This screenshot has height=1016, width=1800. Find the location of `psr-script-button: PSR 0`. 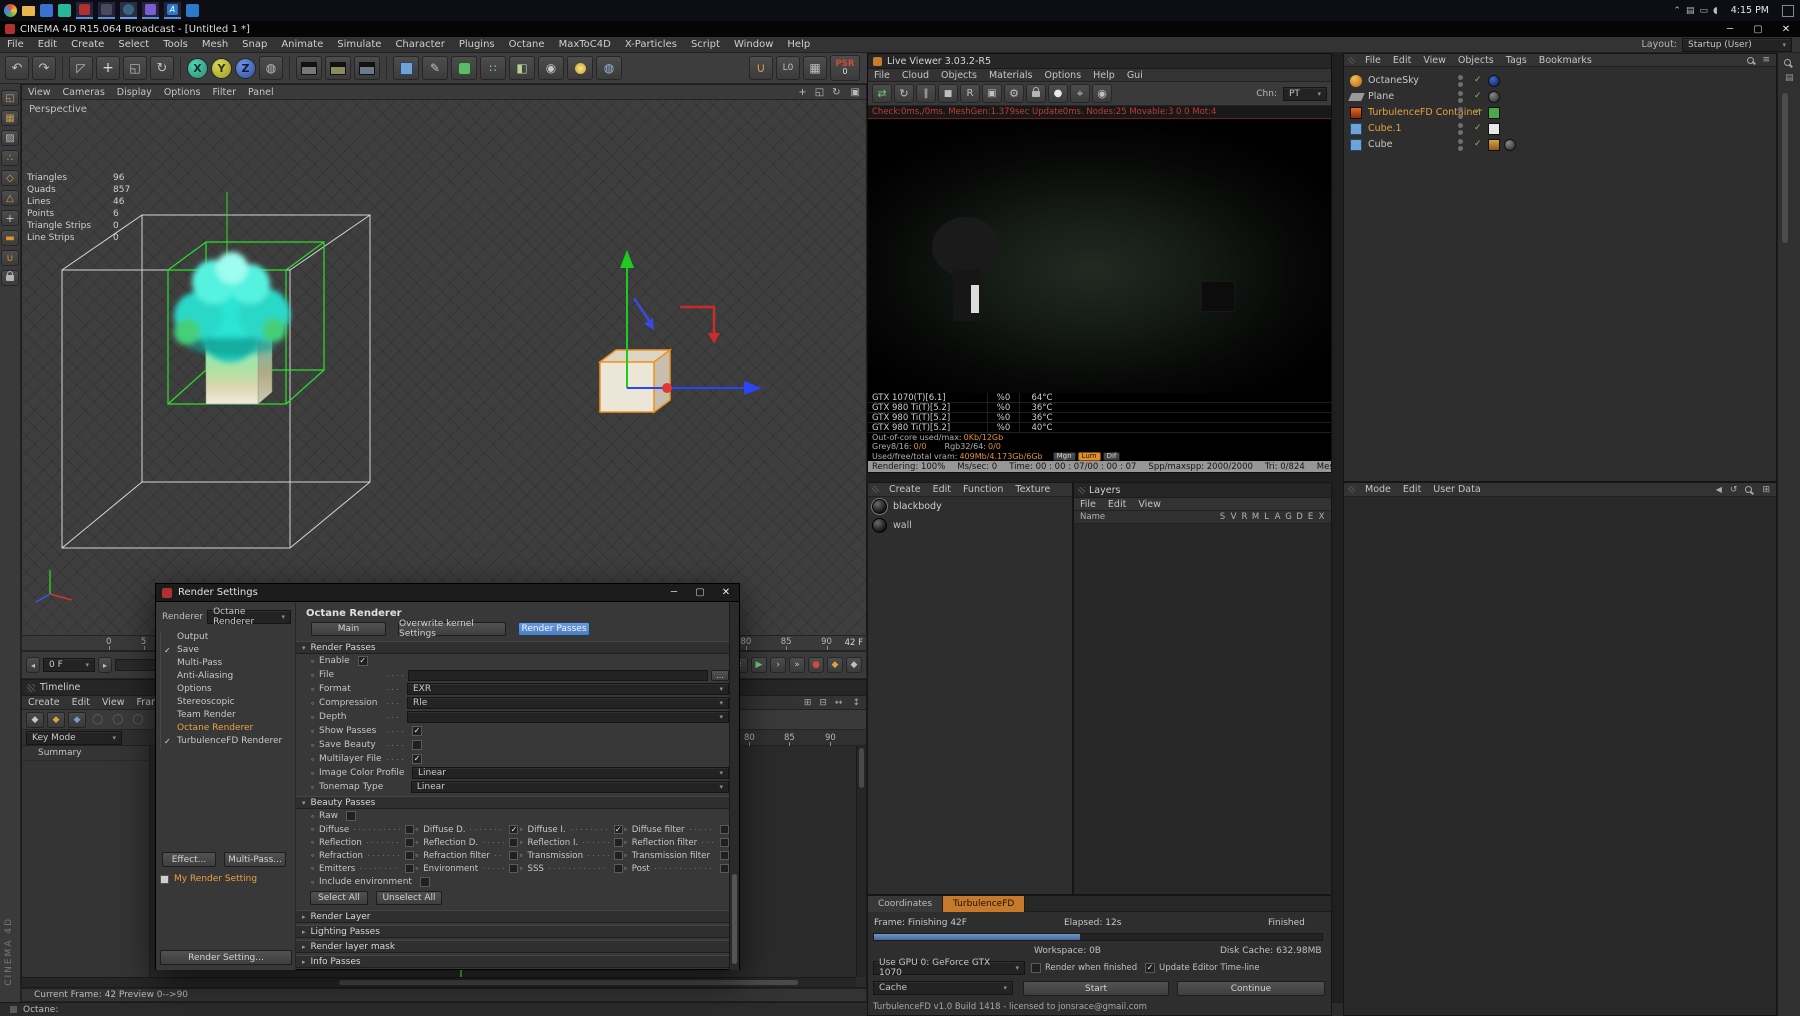

psr-script-button: PSR 0 is located at coordinates (845, 68).